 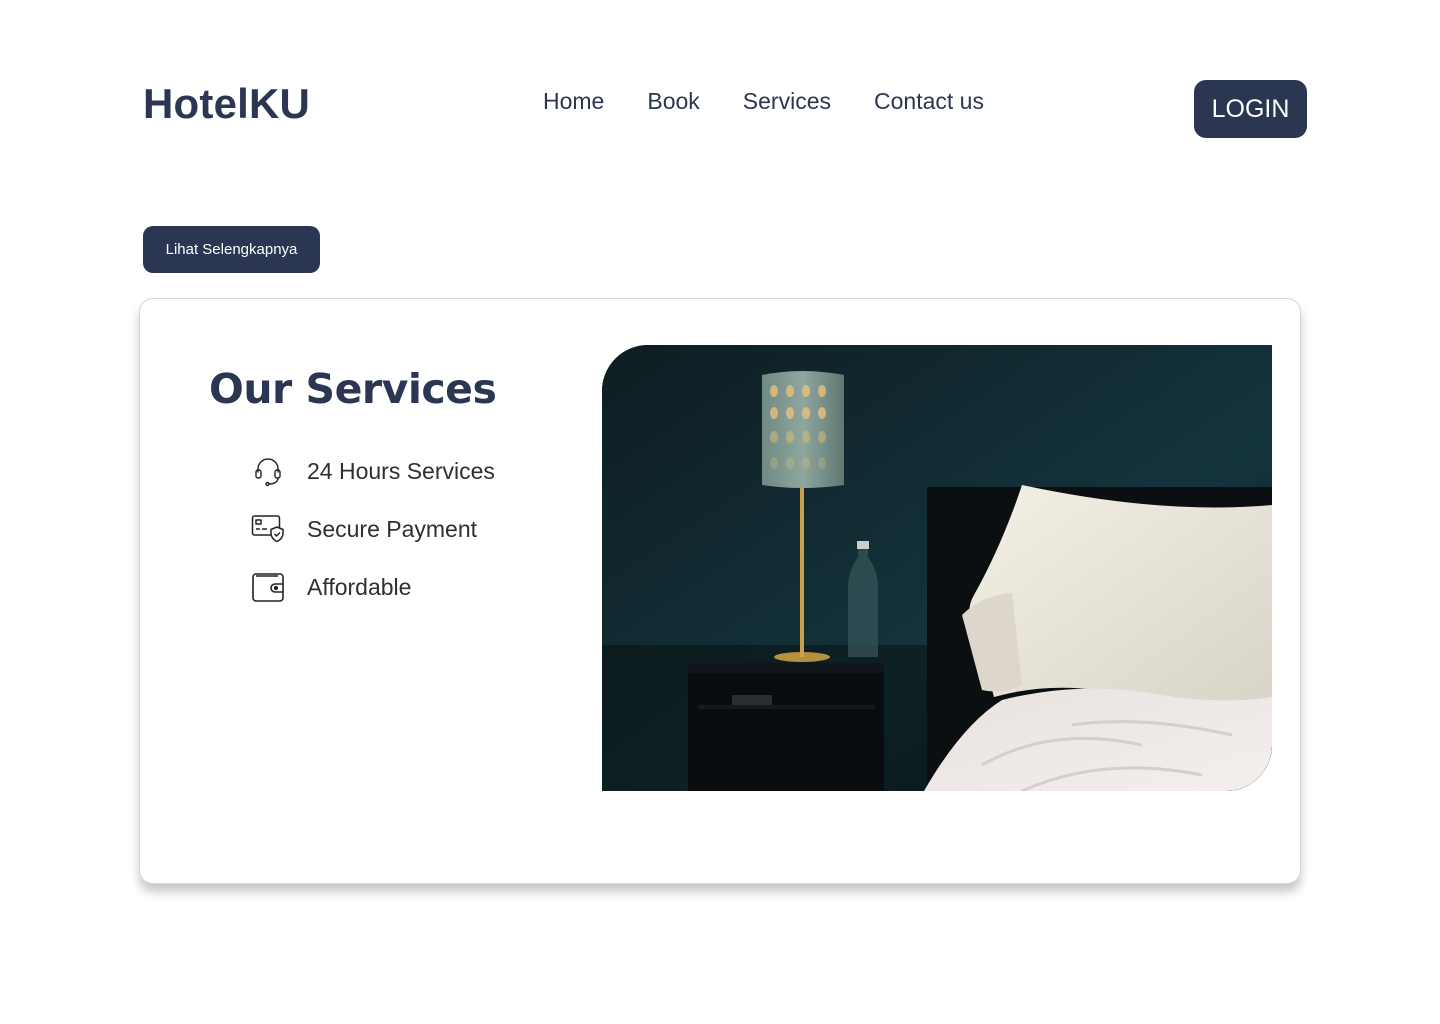 I want to click on login-button: LOGIN, so click(x=1250, y=109).